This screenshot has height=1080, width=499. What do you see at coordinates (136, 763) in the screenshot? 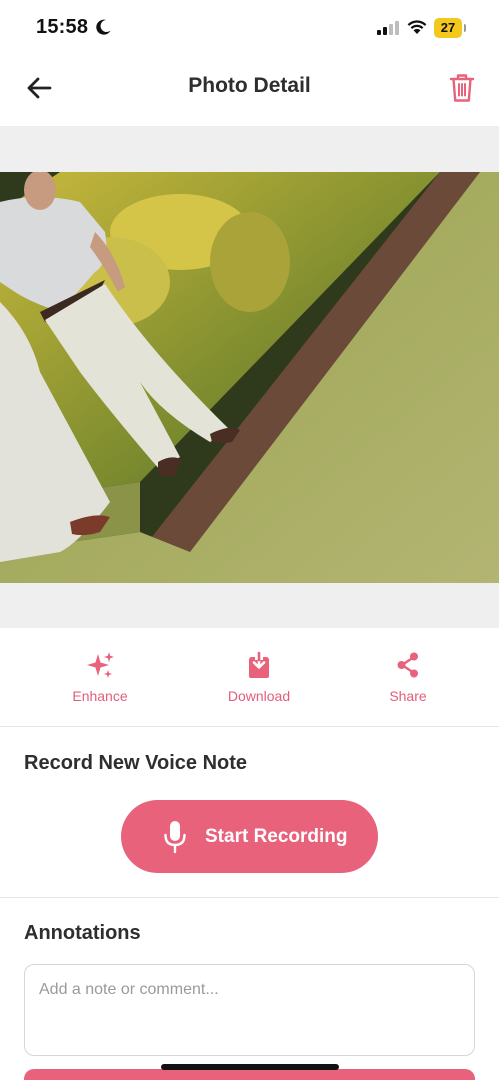
I see `voice-note-title: Record New Voice Note` at bounding box center [136, 763].